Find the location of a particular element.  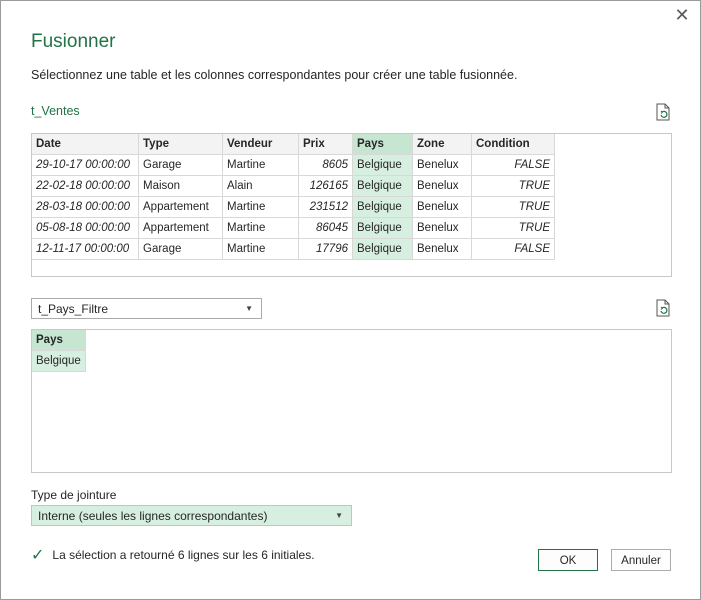

column-header: Date is located at coordinates (85, 144).